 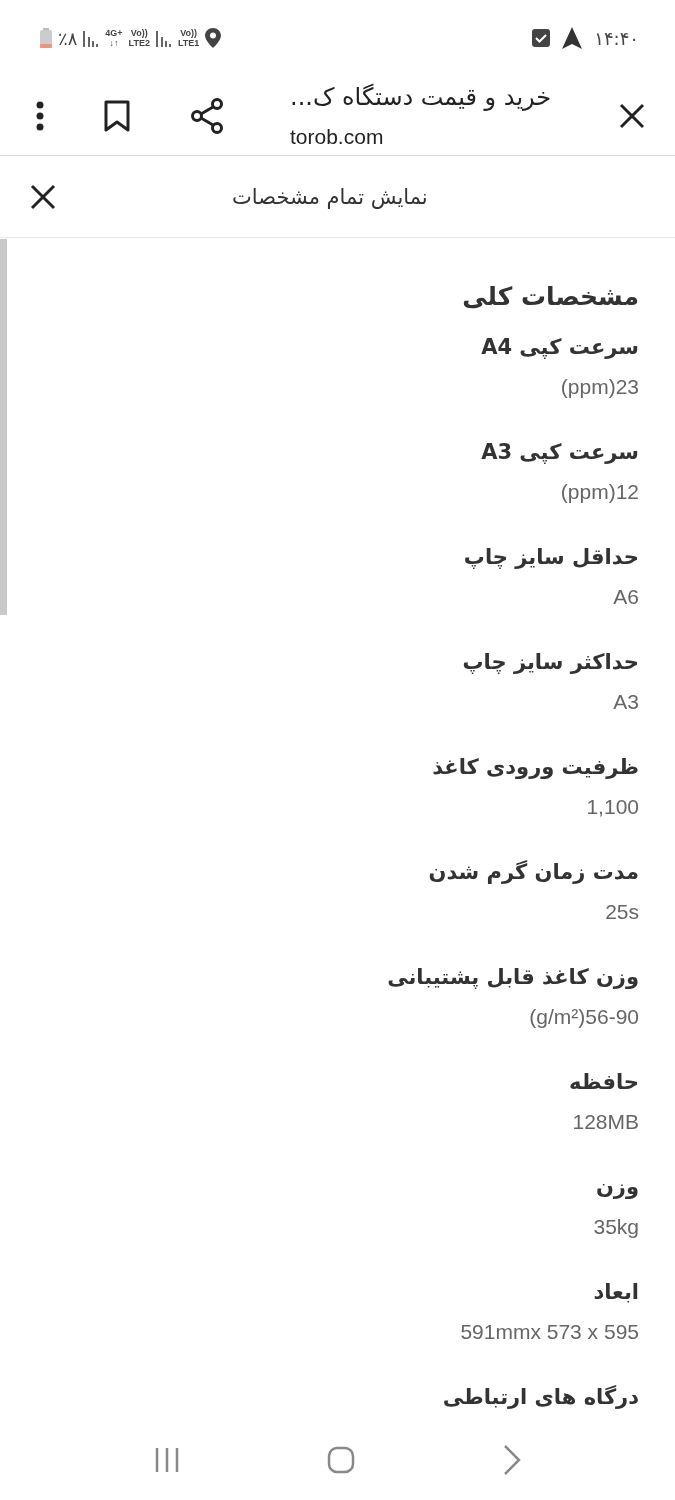 I want to click on spec-value: 1,100, so click(x=612, y=807).